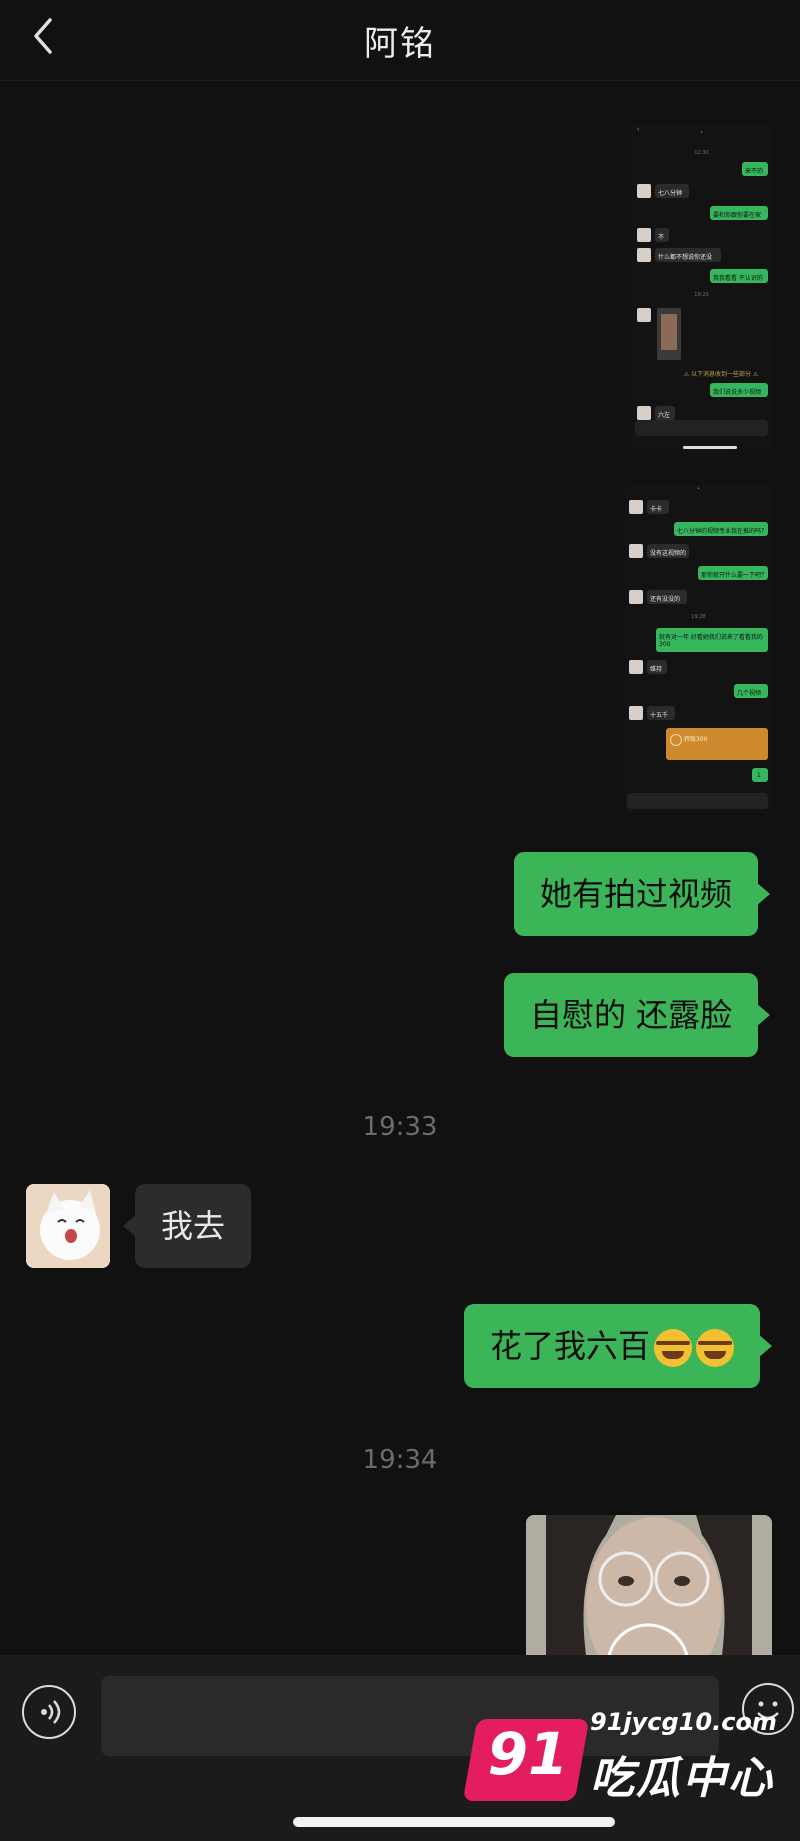 Image resolution: width=800 pixels, height=1841 pixels. What do you see at coordinates (722, 531) in the screenshot?
I see `shot2-msg: 七八分钟的视频专业我在推的吗？` at bounding box center [722, 531].